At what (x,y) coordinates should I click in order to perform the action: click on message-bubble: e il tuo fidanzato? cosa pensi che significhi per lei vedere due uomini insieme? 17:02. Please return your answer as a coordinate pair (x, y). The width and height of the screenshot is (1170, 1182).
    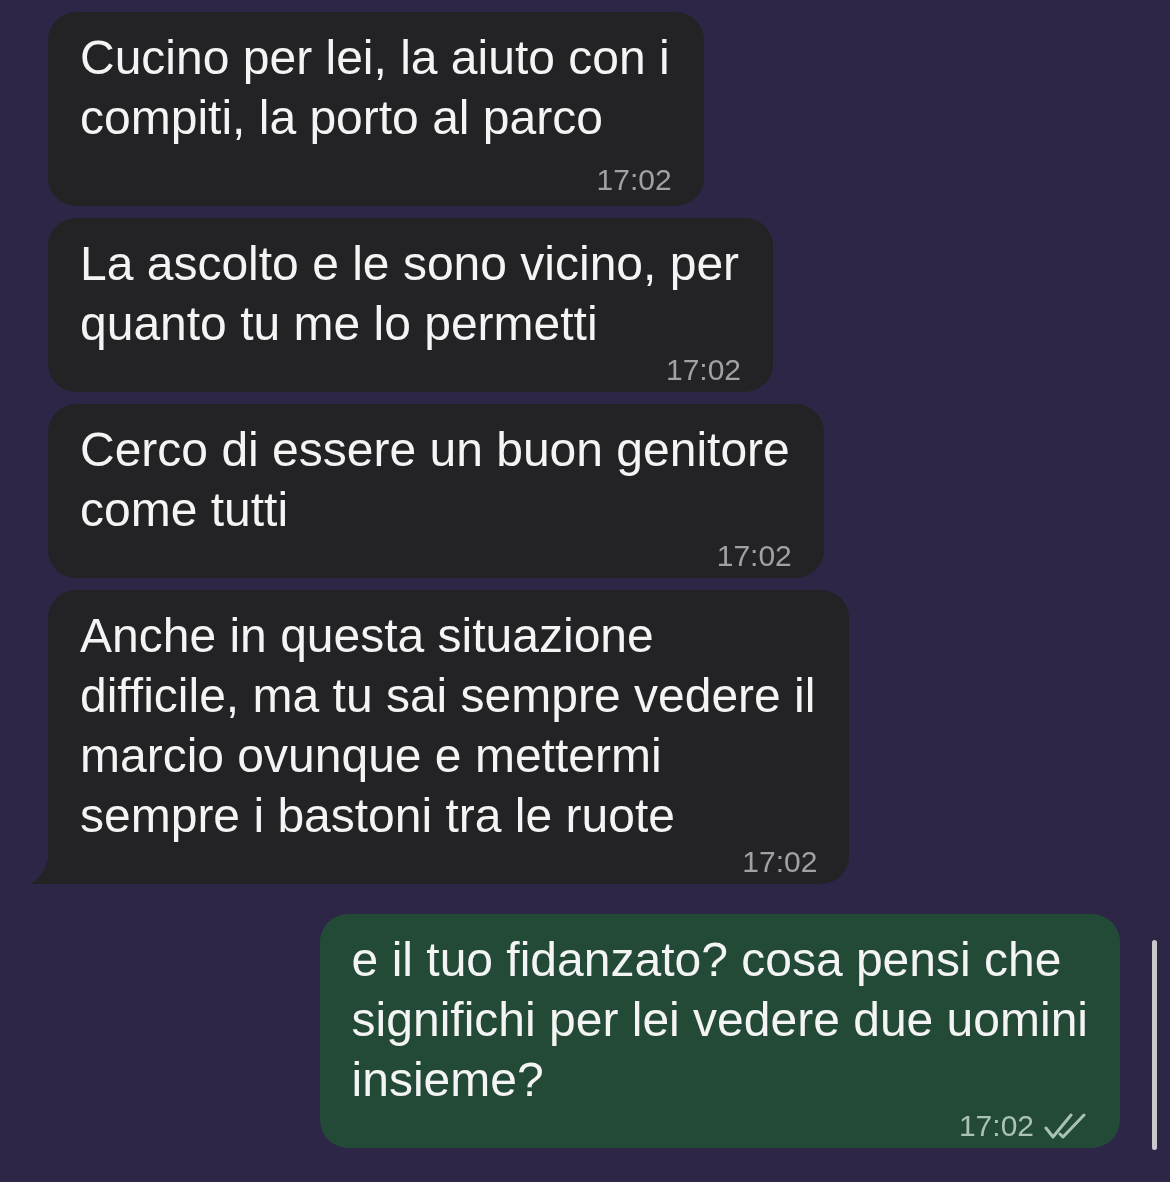
    Looking at the image, I should click on (719, 1031).